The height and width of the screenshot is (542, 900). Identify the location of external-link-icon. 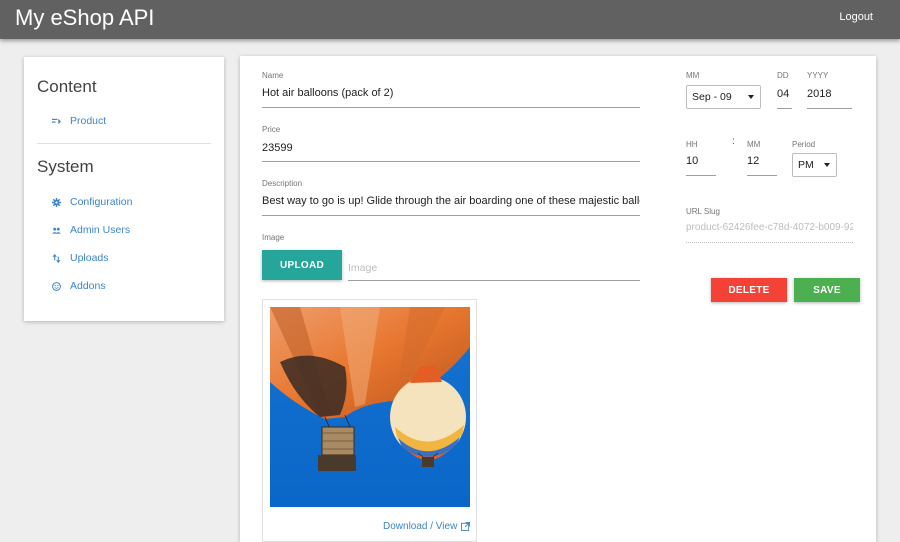
(466, 526).